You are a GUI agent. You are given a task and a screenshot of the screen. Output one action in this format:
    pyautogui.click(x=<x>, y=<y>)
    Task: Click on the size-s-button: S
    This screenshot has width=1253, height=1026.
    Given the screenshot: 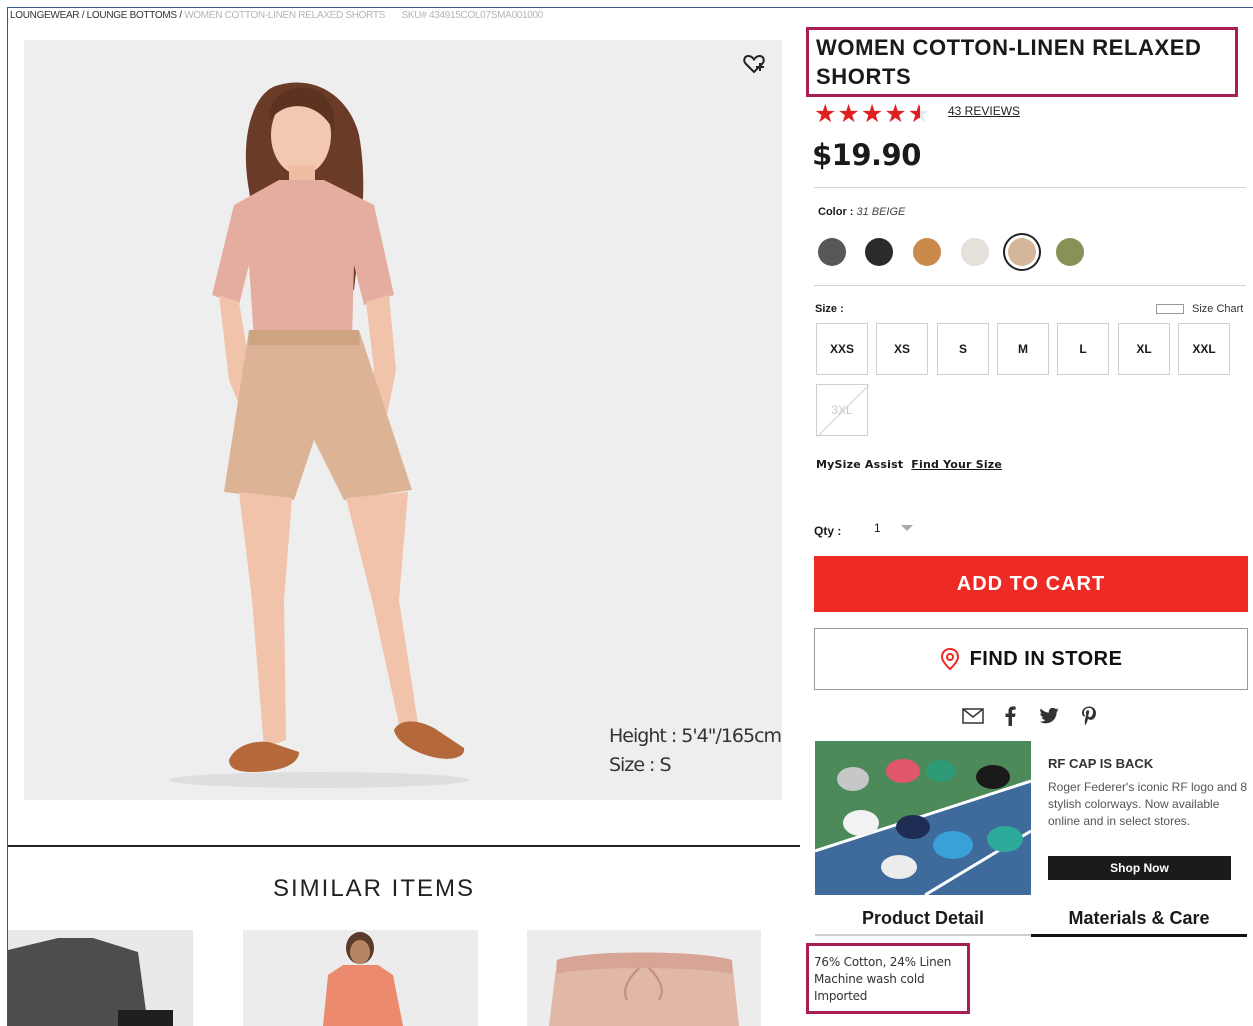 What is the action you would take?
    pyautogui.click(x=963, y=349)
    